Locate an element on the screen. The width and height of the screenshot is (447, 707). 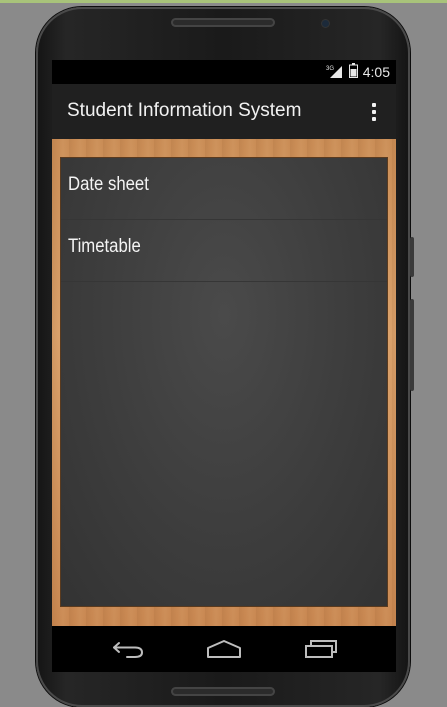
action-bar: Student Information System is located at coordinates (224, 111).